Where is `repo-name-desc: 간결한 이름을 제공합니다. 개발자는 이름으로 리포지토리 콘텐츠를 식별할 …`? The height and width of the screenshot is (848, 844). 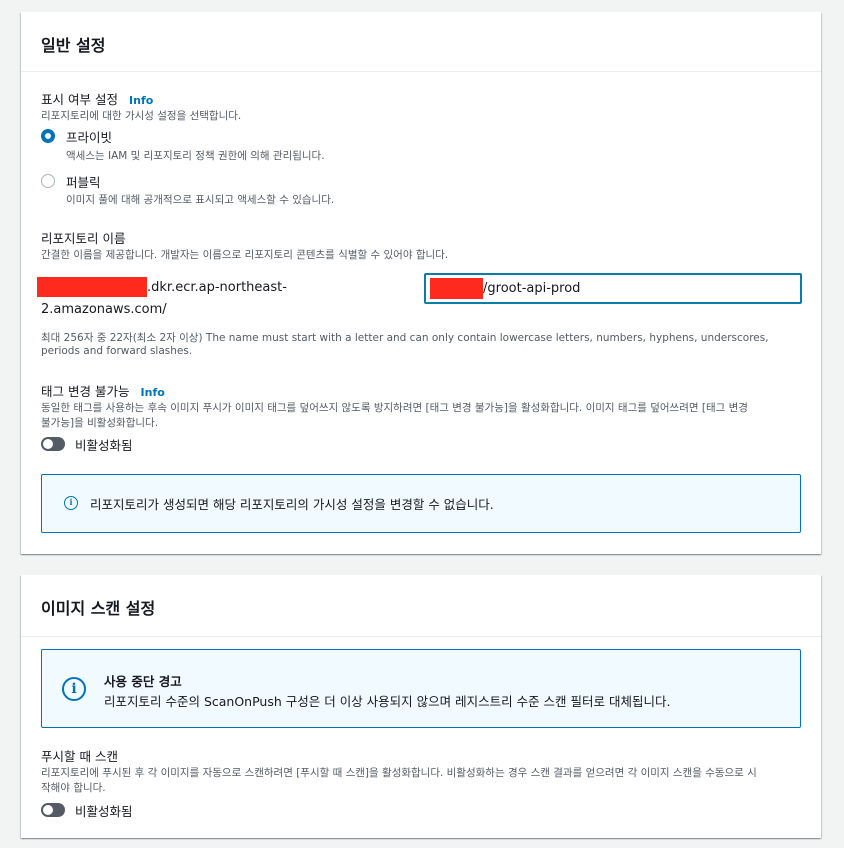
repo-name-desc: 간결한 이름을 제공합니다. 개발자는 이름으로 리포지토리 콘텐츠를 식별할 … is located at coordinates (245, 255).